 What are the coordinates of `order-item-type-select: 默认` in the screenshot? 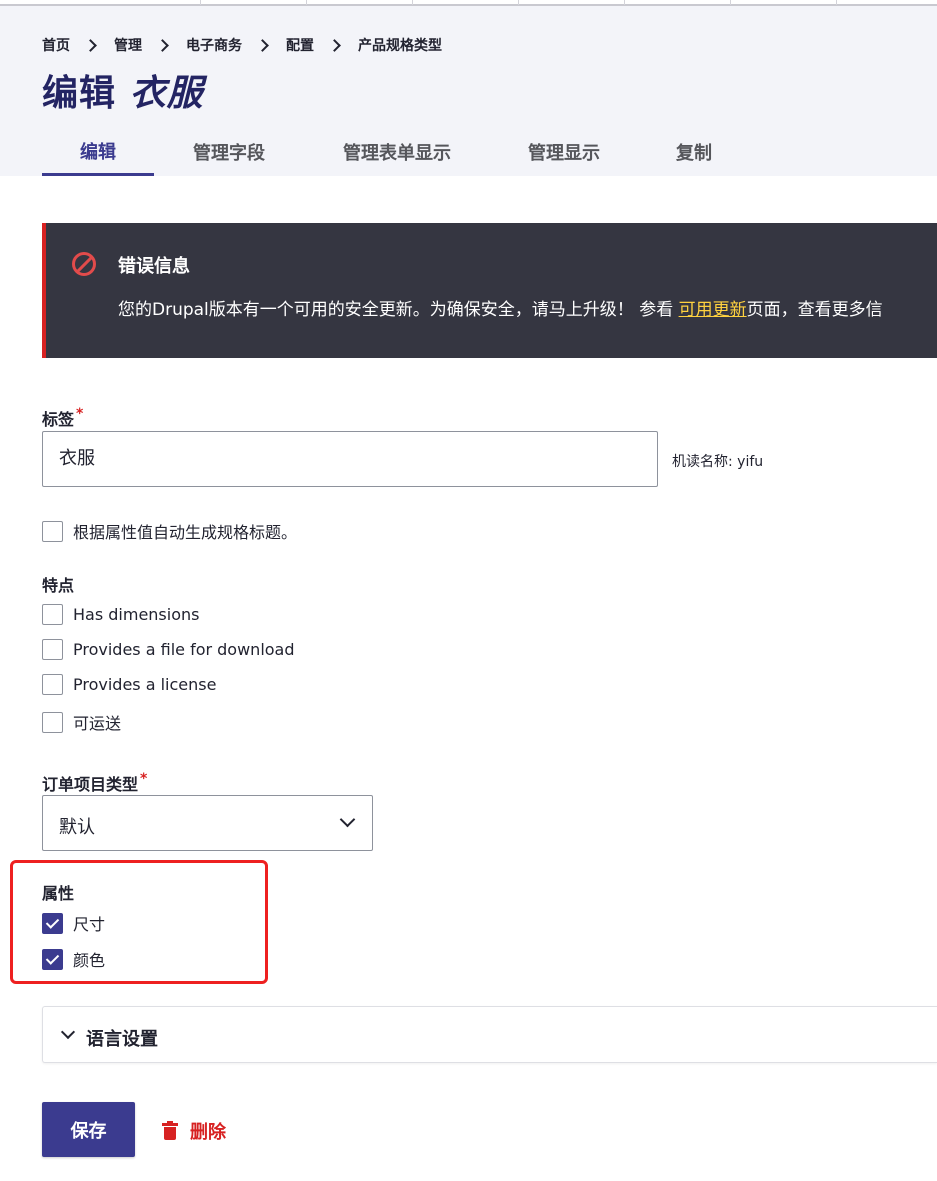 It's located at (207, 823).